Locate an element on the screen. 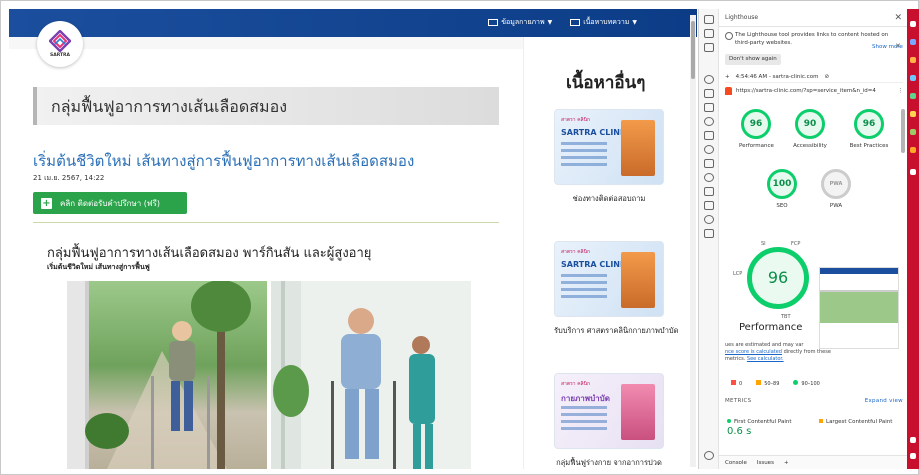 The height and width of the screenshot is (475, 919). page-title-band: กลุ่มฟื้นฟูอาการทางเส้นเลือดสมอง is located at coordinates (266, 106).